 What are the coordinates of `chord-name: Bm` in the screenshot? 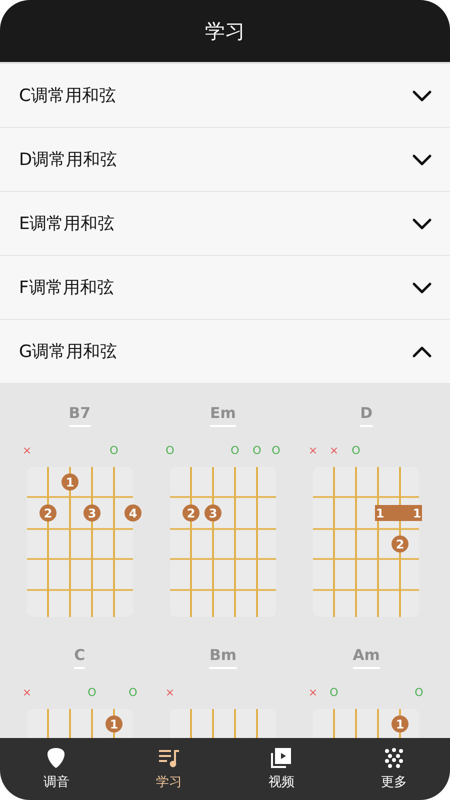 It's located at (223, 657).